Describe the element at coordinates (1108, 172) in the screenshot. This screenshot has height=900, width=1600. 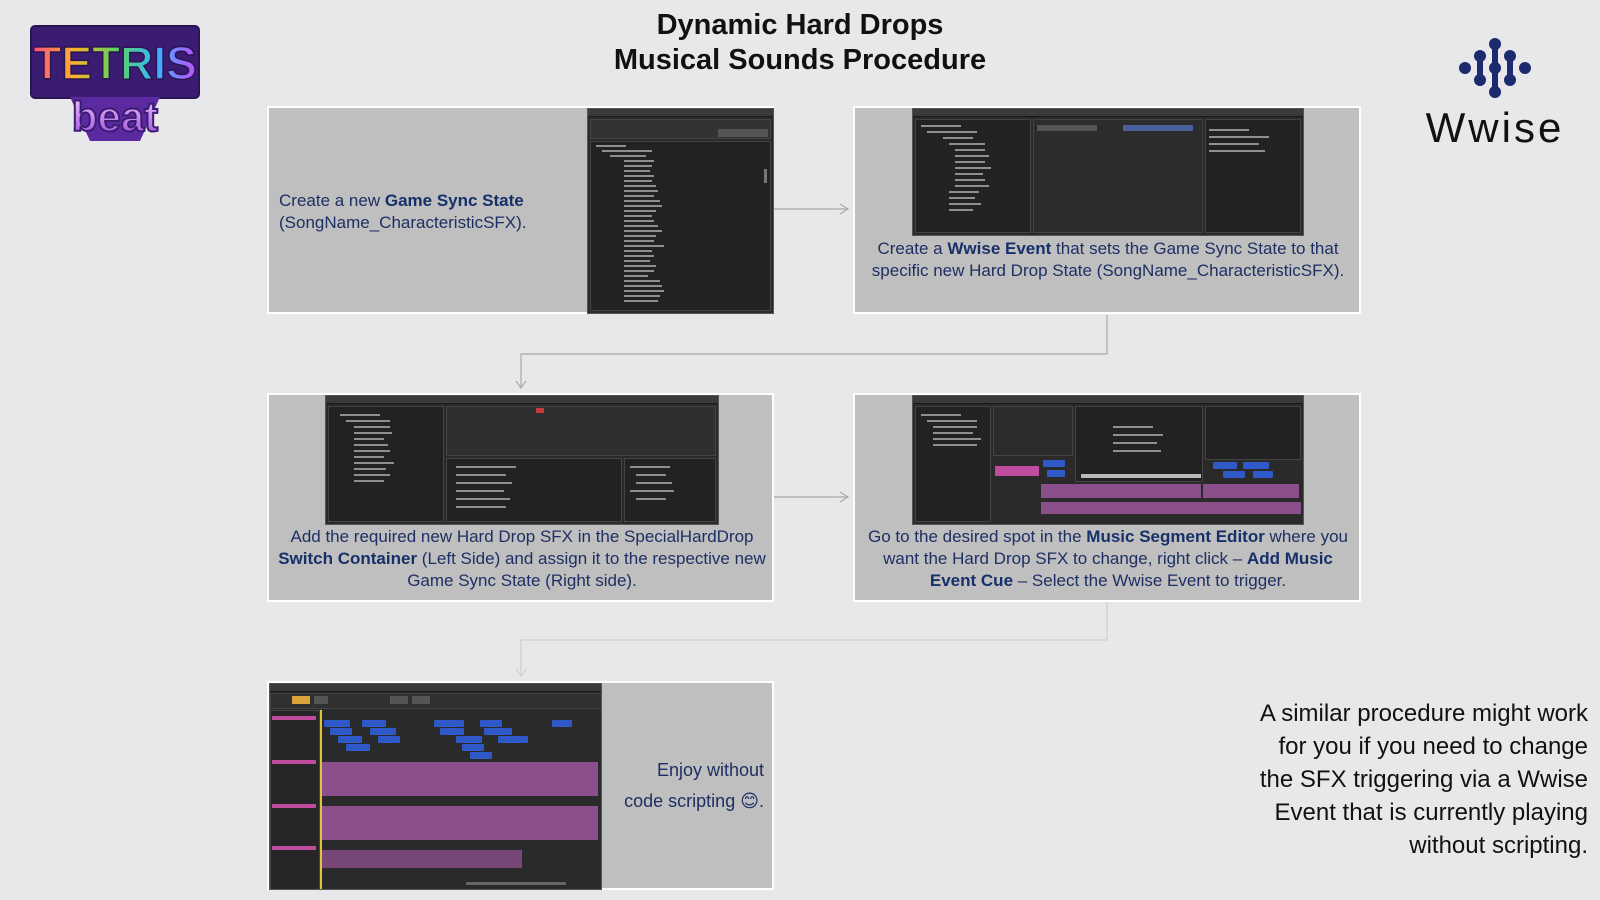
I see `event-editor-screenshot` at that location.